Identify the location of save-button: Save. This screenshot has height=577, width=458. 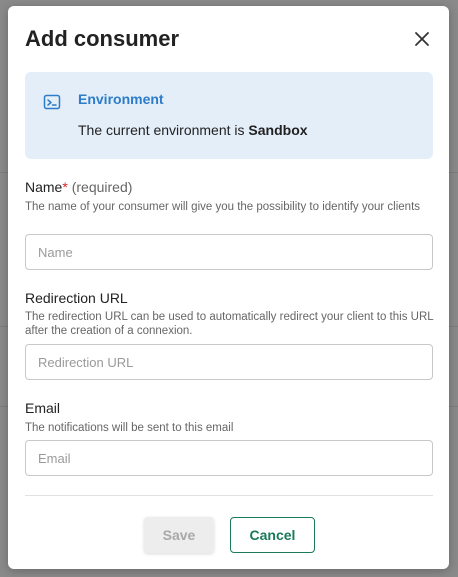
(179, 535).